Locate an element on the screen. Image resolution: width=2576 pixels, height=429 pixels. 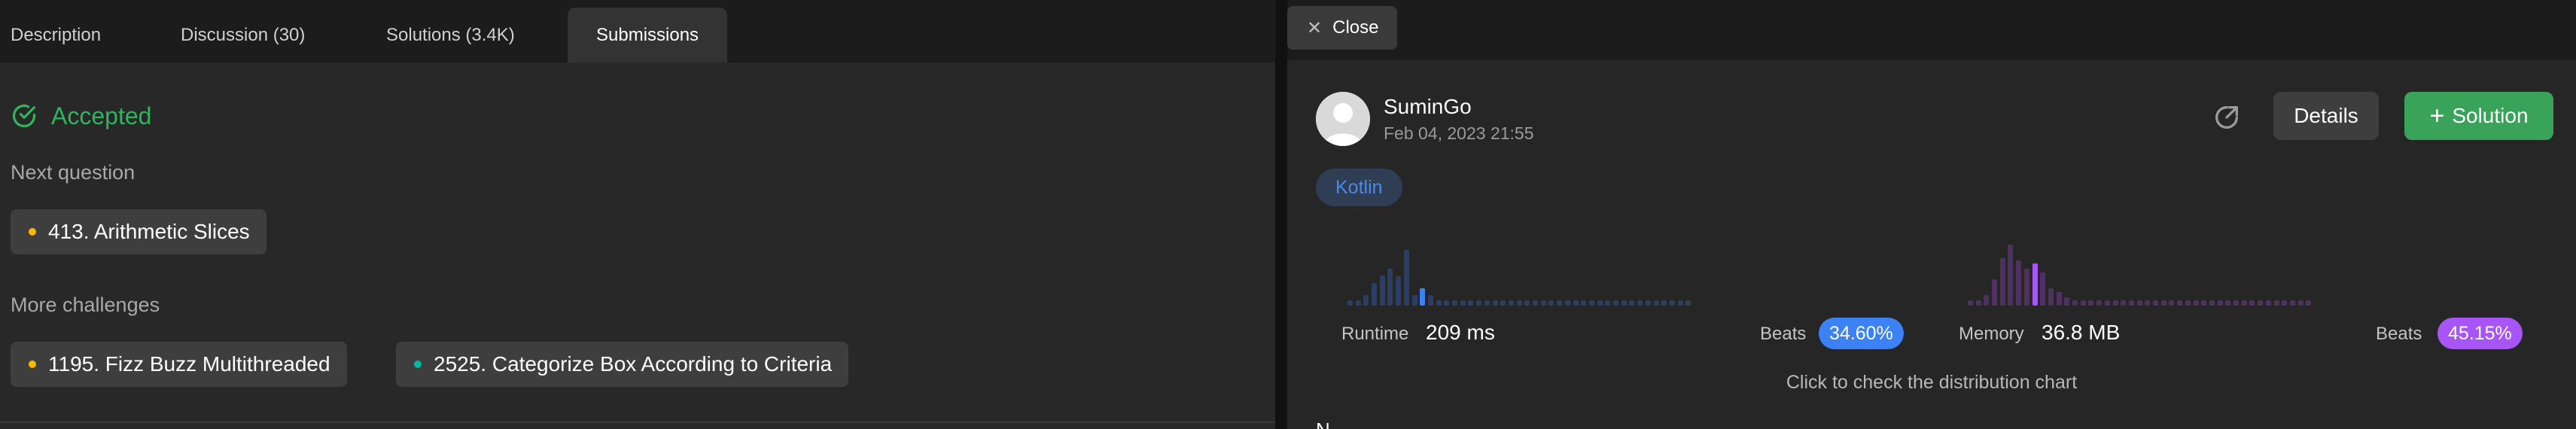
close-button: ✕ Close is located at coordinates (1342, 28).